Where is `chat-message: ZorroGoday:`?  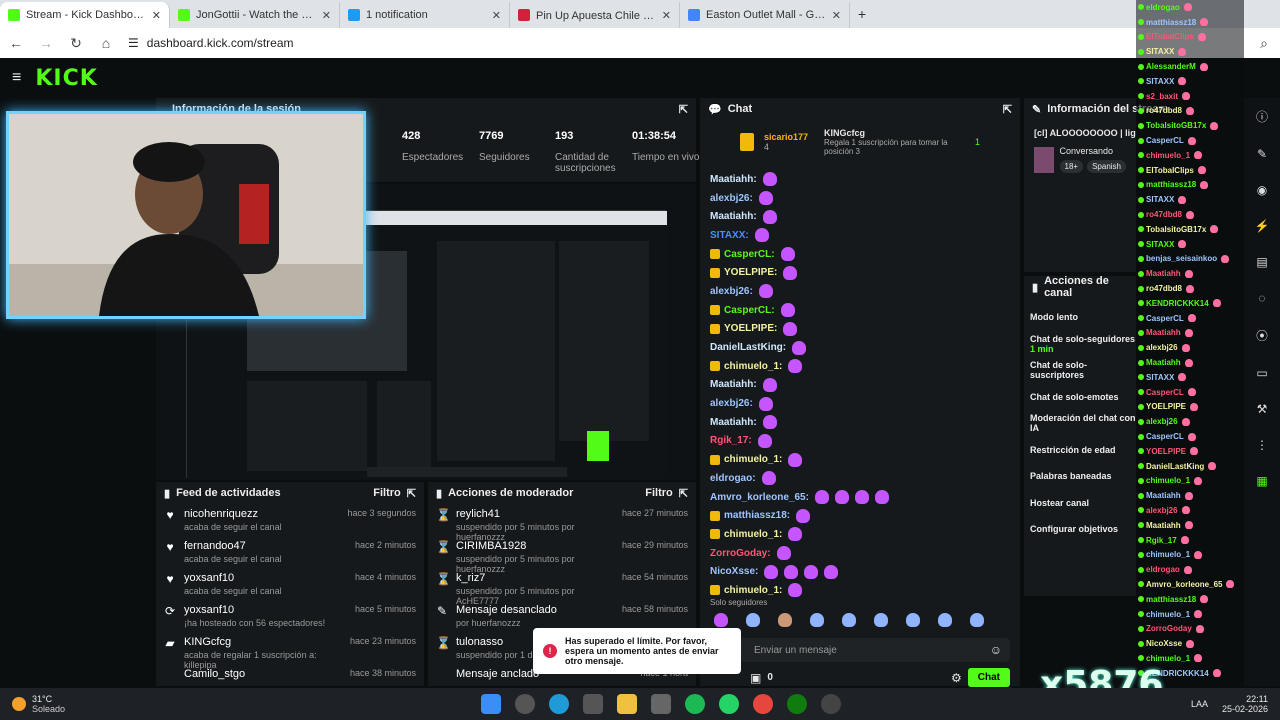
chat-message: ZorroGoday: is located at coordinates (860, 553).